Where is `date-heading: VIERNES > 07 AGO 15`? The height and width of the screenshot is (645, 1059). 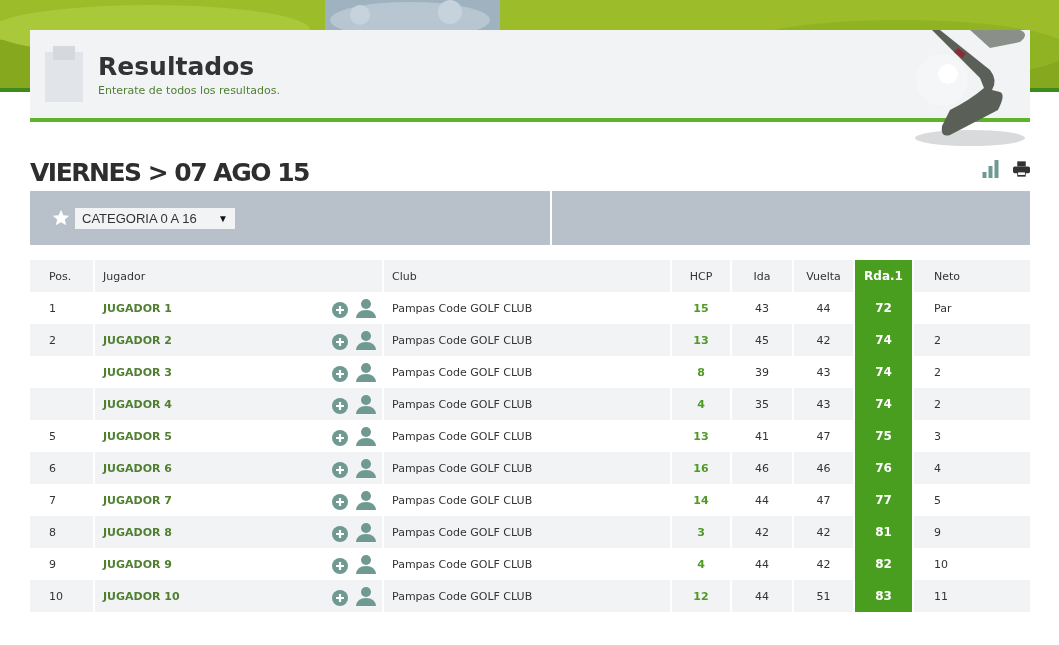 date-heading: VIERNES > 07 AGO 15 is located at coordinates (169, 173).